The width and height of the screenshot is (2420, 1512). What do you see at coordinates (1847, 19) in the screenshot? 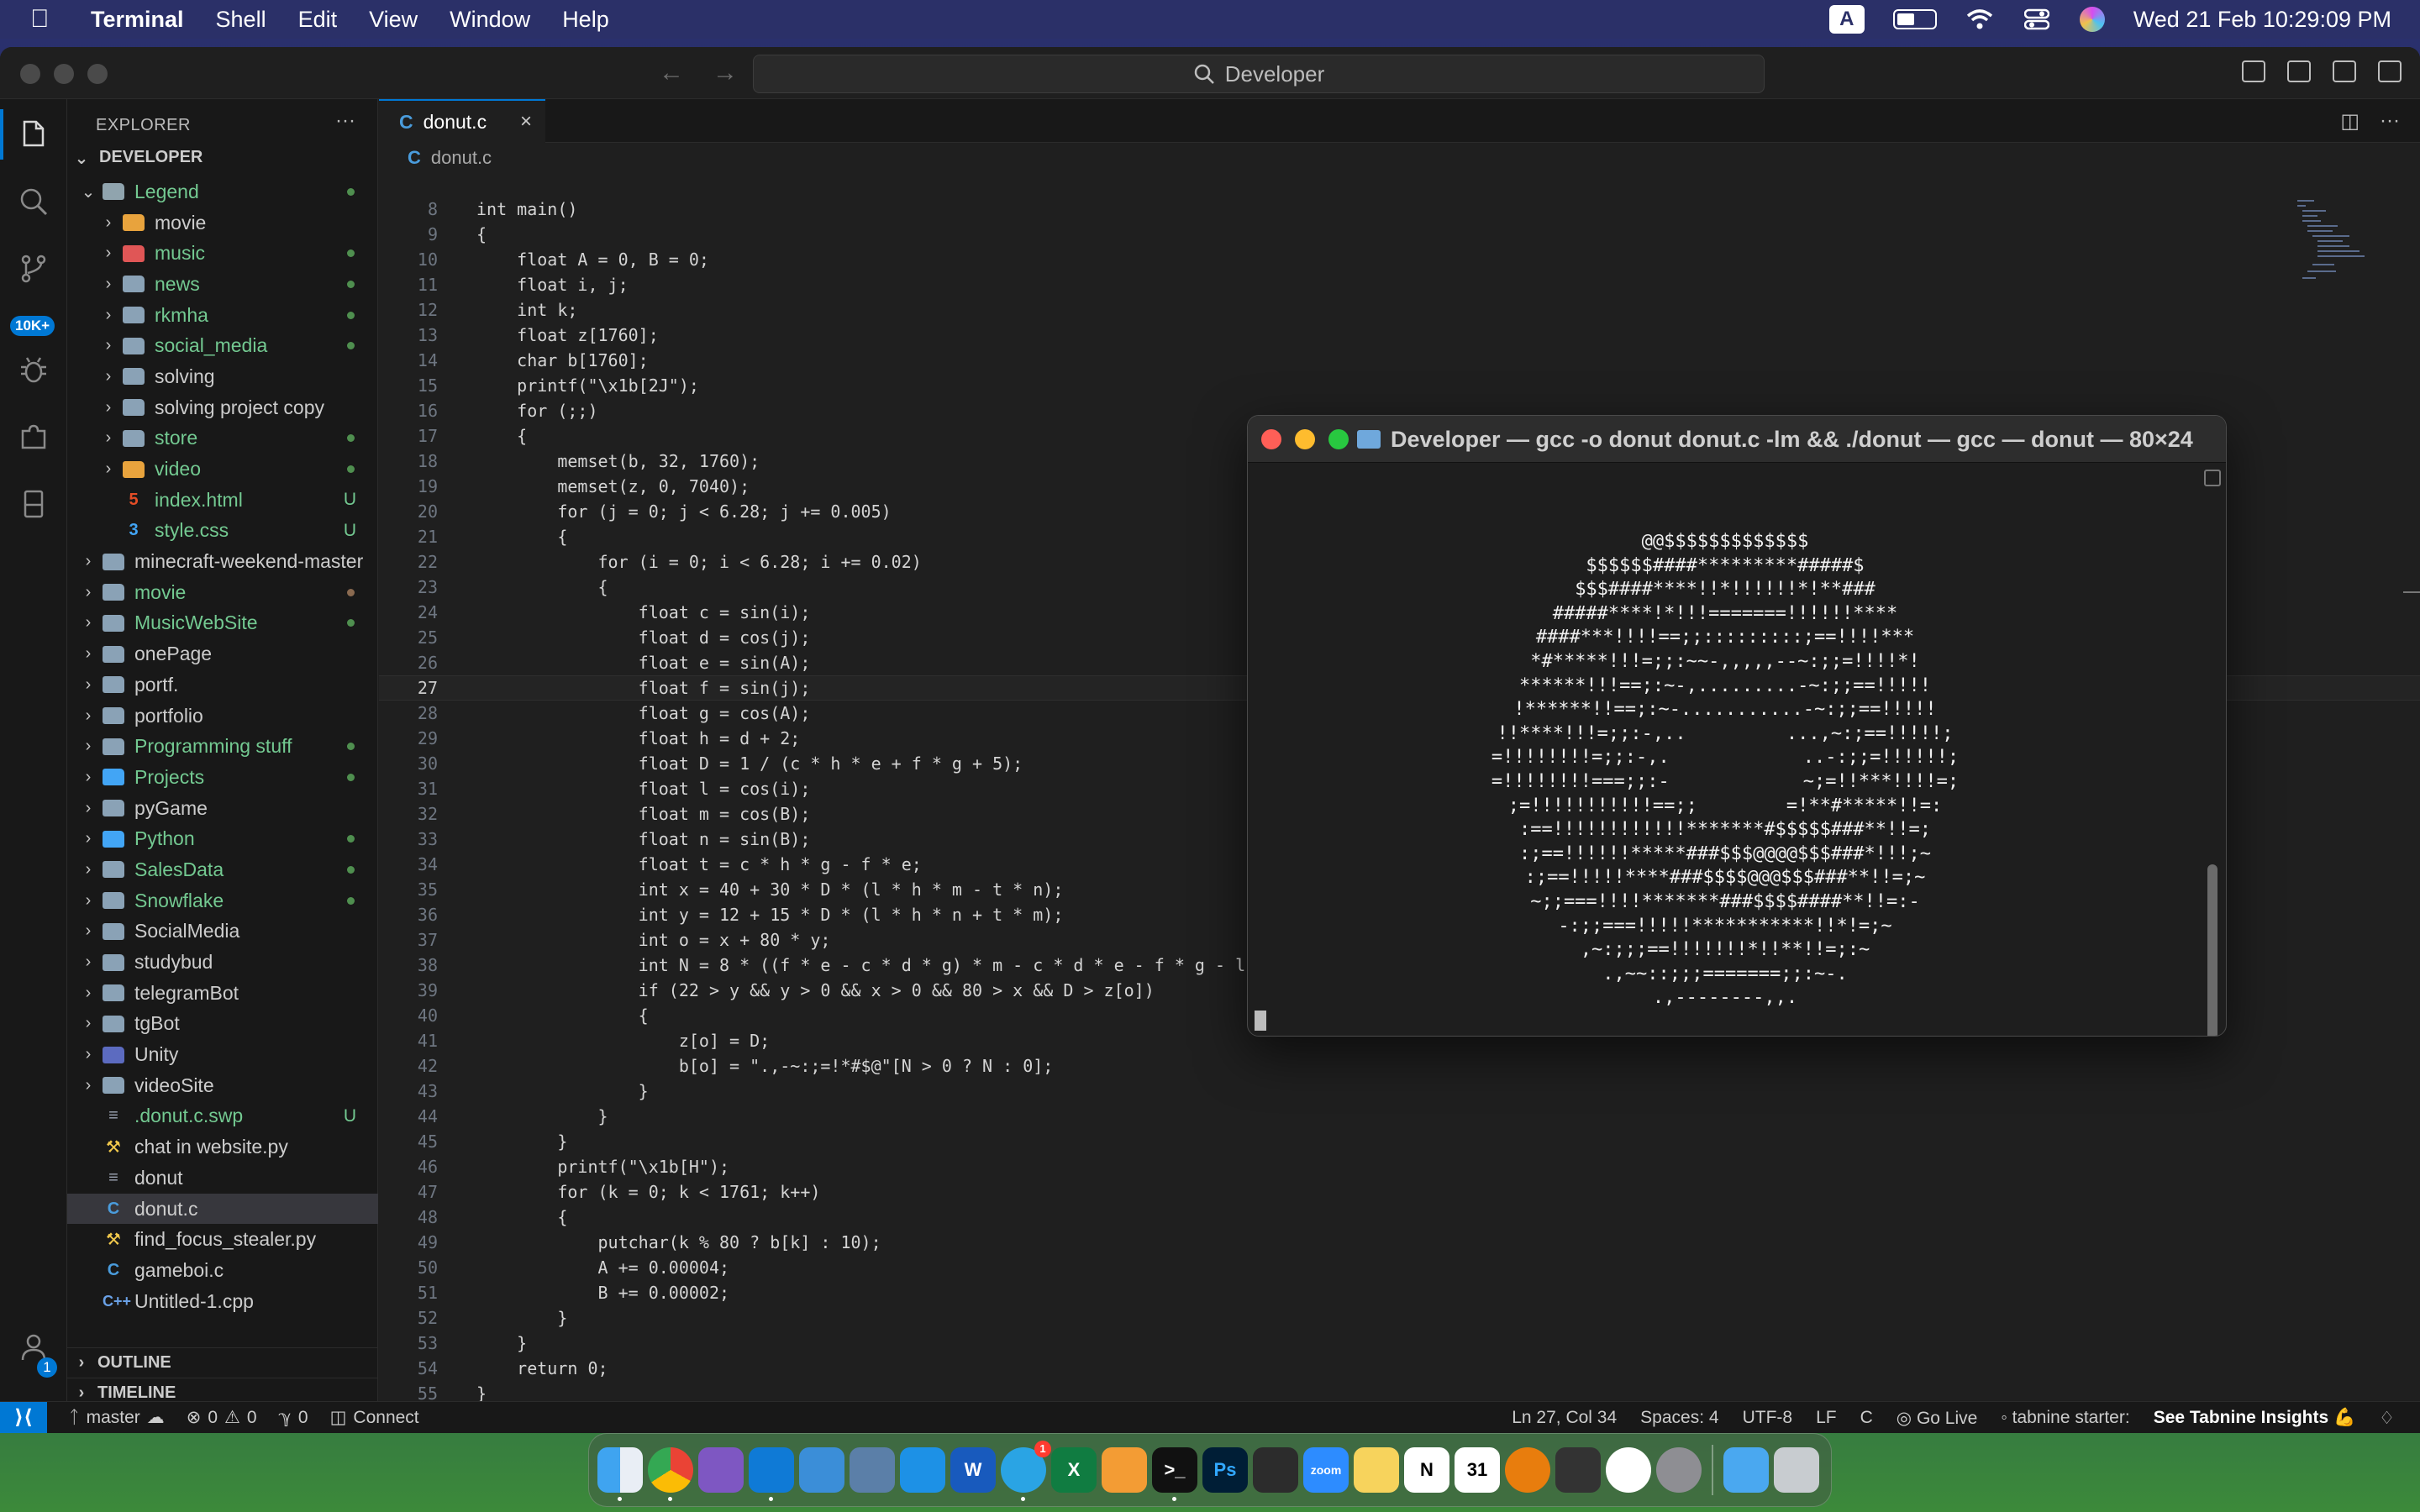
I see `input-source-icon: A` at bounding box center [1847, 19].